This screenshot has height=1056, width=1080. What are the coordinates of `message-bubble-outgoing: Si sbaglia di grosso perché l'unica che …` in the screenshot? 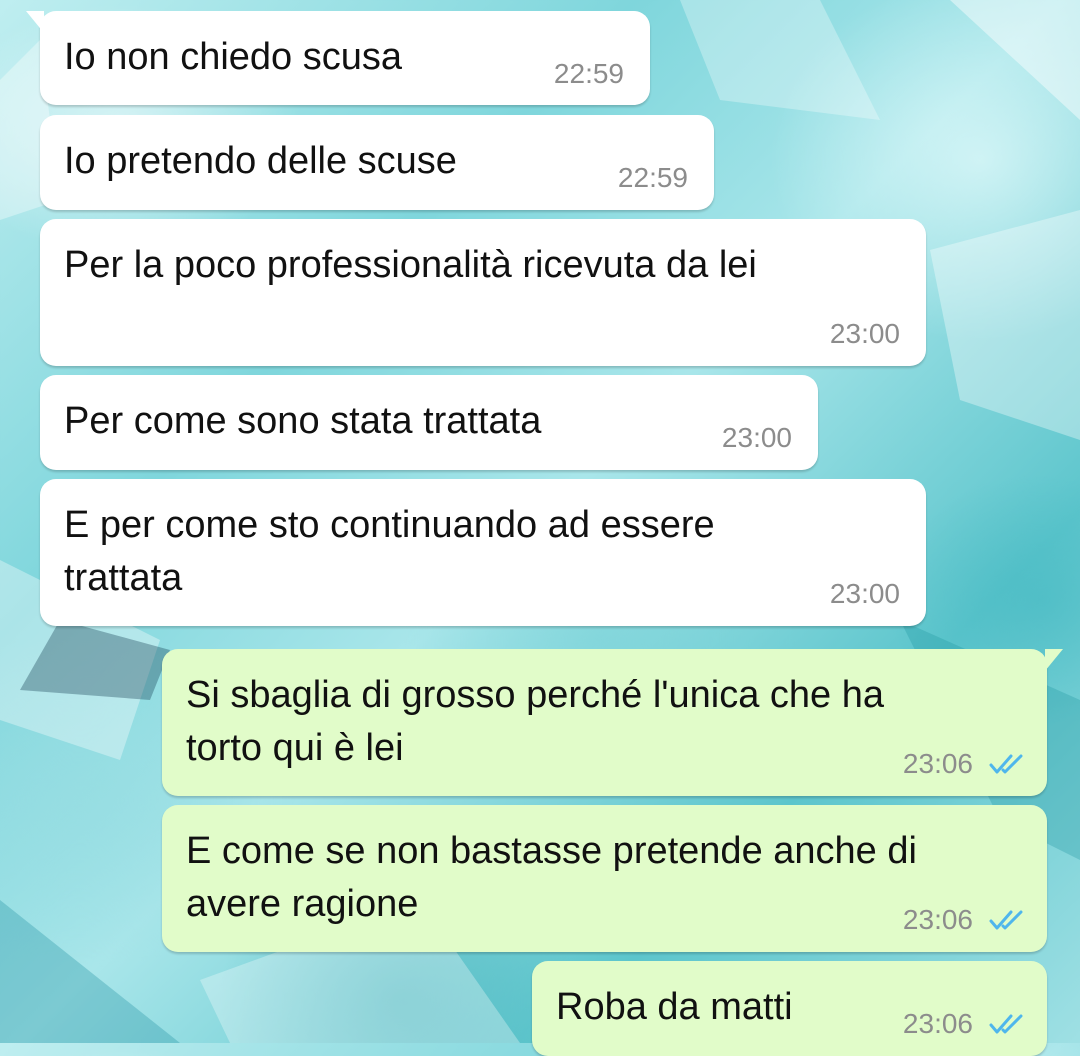 It's located at (612, 722).